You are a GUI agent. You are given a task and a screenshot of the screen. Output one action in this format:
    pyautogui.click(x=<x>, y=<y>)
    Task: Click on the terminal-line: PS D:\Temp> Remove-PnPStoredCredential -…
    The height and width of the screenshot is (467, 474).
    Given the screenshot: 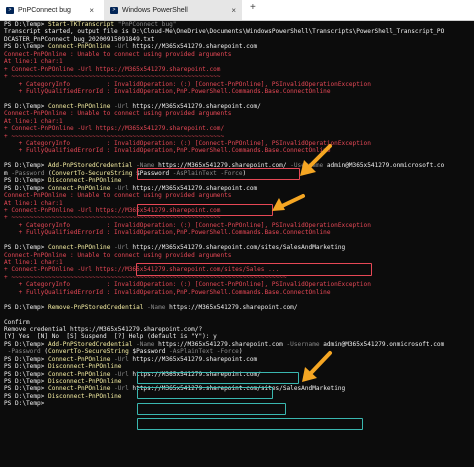 What is the action you would take?
    pyautogui.click(x=237, y=307)
    